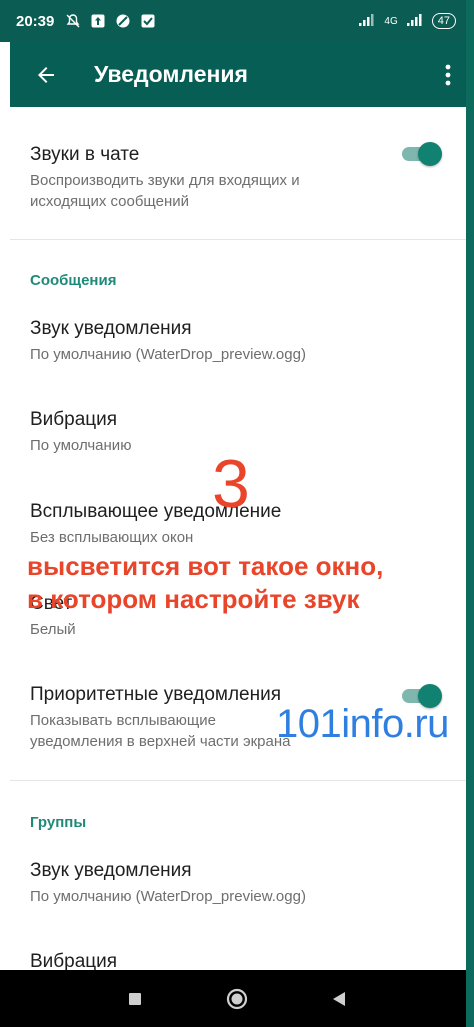 This screenshot has width=474, height=1027. I want to click on toggle-thumb, so click(430, 154).